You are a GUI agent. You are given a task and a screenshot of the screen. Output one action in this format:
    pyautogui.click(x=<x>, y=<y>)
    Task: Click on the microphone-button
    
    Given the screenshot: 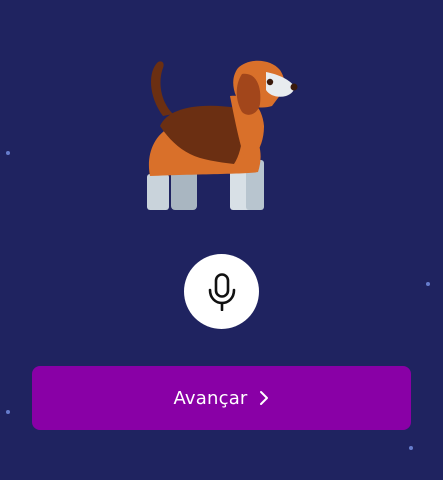 What is the action you would take?
    pyautogui.click(x=221, y=291)
    